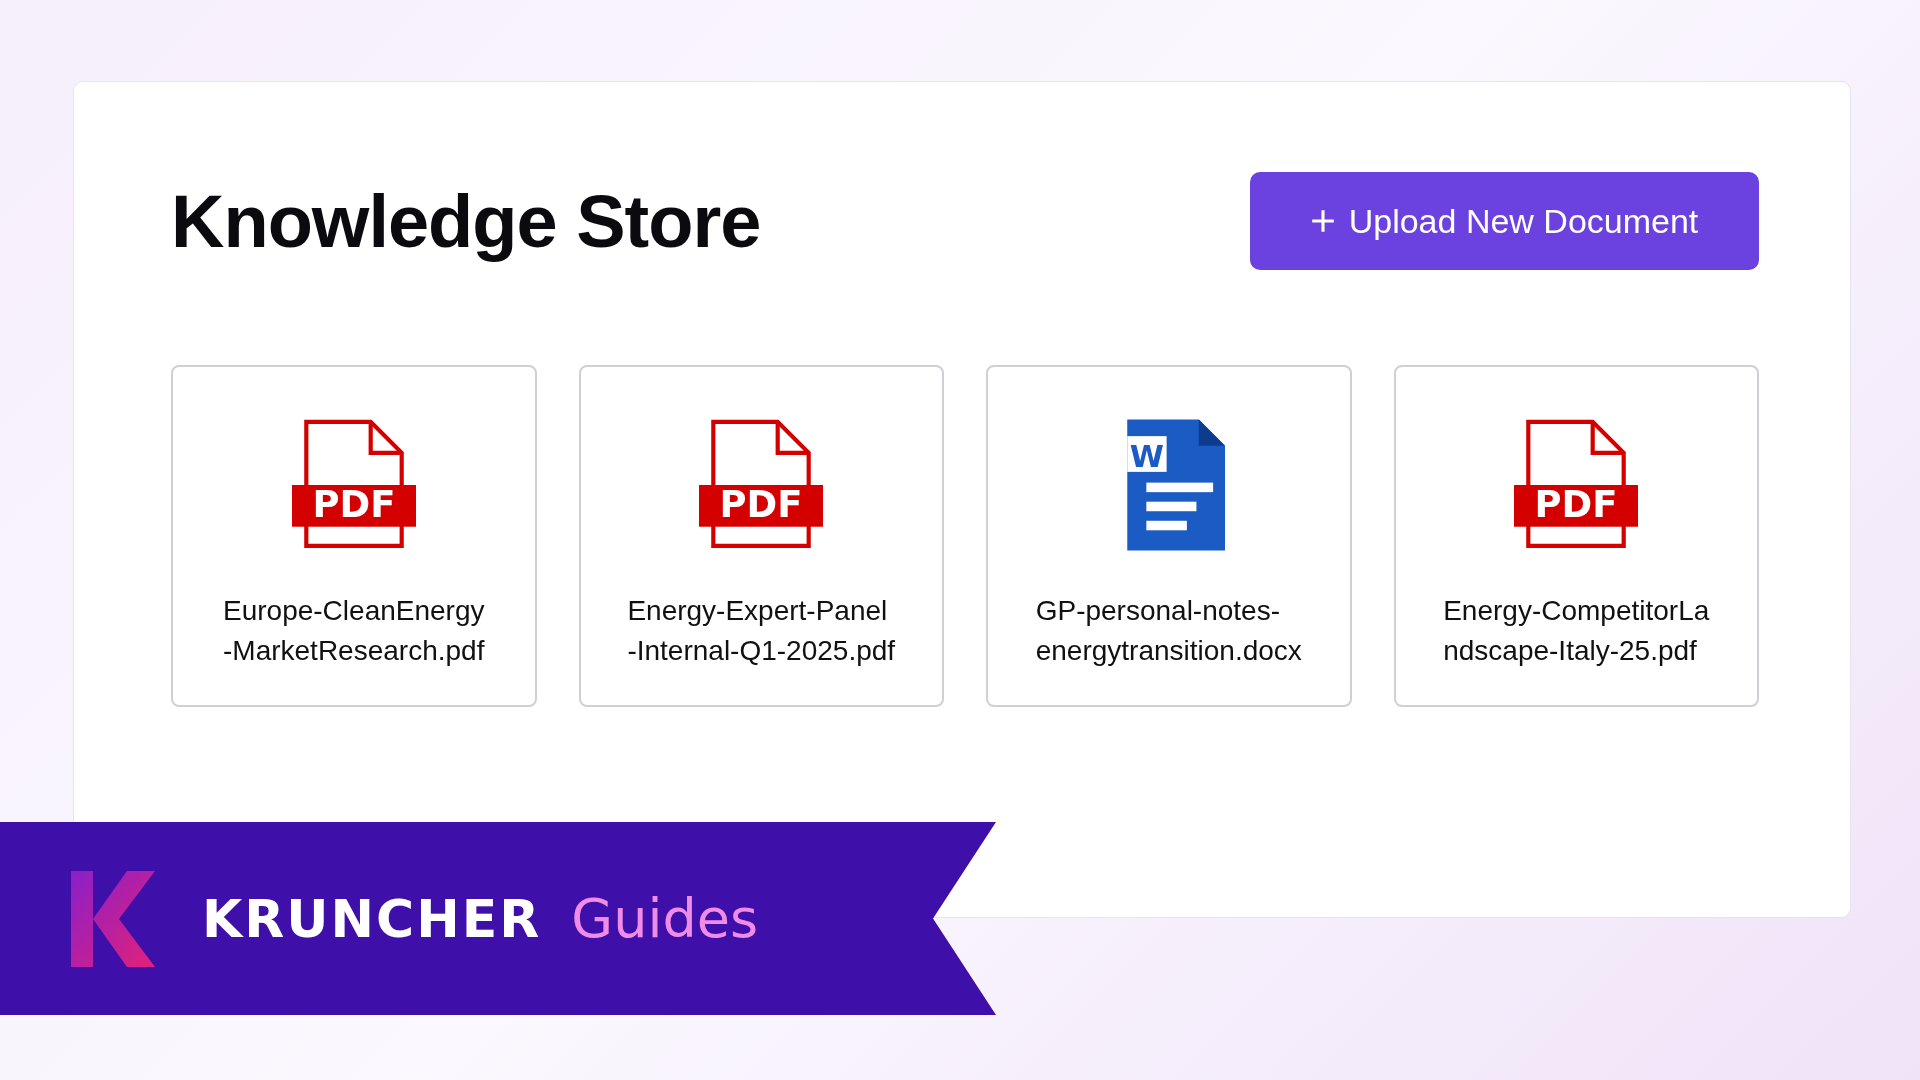  Describe the element at coordinates (1168, 631) in the screenshot. I see `file-name: GP-personal-notes- energytransition.docx` at that location.